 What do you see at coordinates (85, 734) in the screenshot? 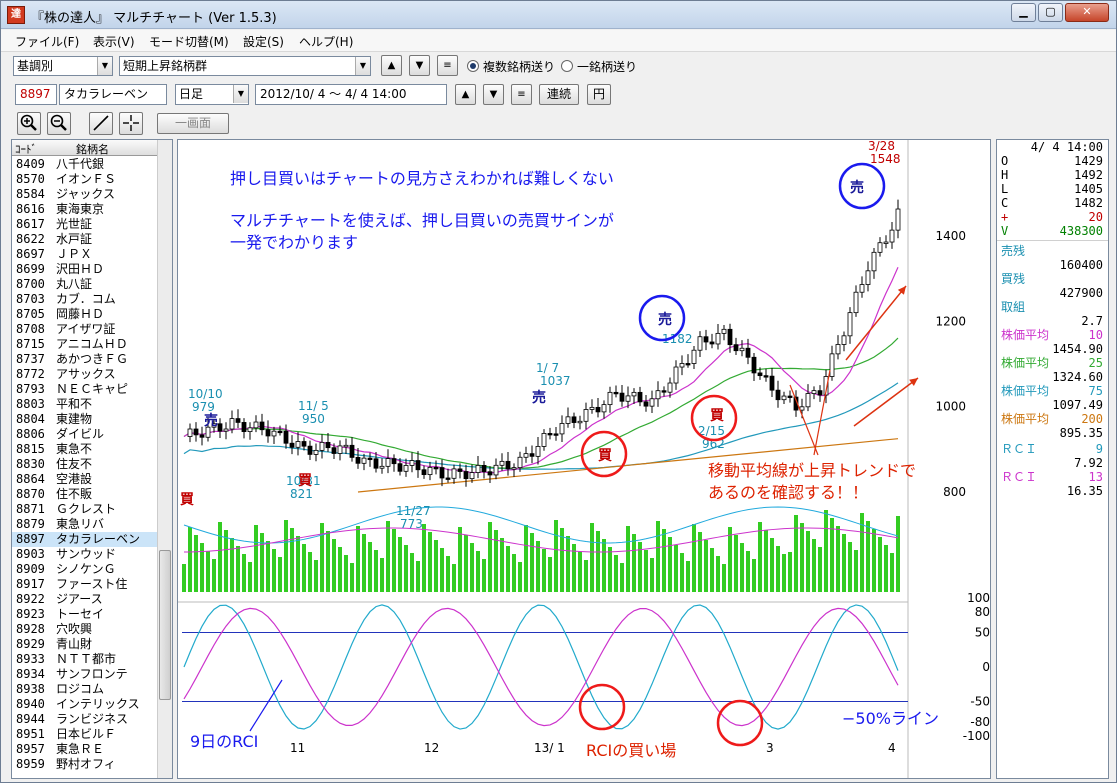
I see `list-item: 8951 日本ビルＦ` at bounding box center [85, 734].